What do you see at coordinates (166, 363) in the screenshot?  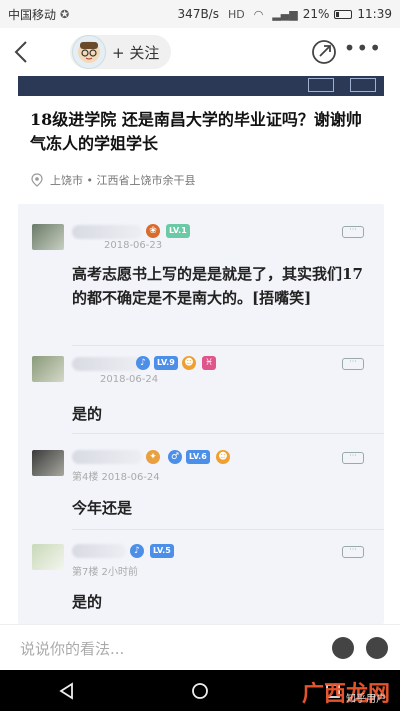 I see `level-badge: LV.9` at bounding box center [166, 363].